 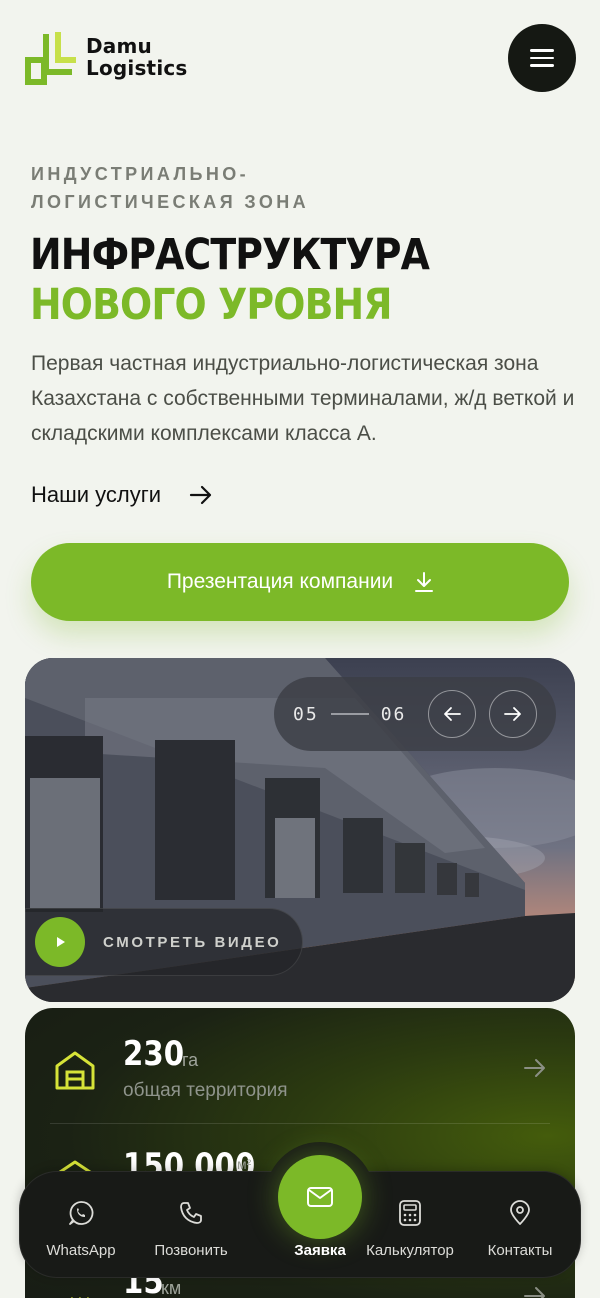 What do you see at coordinates (170, 202) in the screenshot?
I see `hero-eyebrow-line2: ЛОГИСТИЧЕСКАЯ ЗОНА` at bounding box center [170, 202].